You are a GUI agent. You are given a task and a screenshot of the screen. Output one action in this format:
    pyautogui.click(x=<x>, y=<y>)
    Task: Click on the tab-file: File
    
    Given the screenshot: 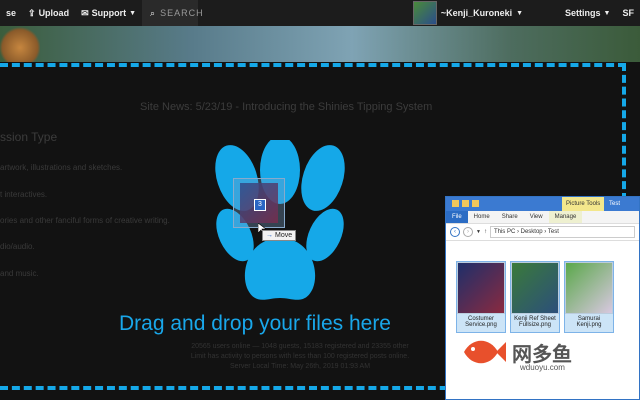 What is the action you would take?
    pyautogui.click(x=457, y=217)
    